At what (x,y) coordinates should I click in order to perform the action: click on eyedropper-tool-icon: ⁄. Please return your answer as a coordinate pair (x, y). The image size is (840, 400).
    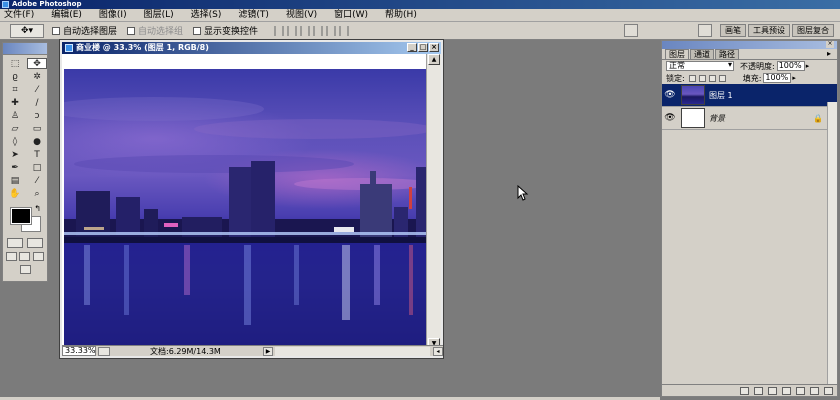
    Looking at the image, I should click on (37, 180).